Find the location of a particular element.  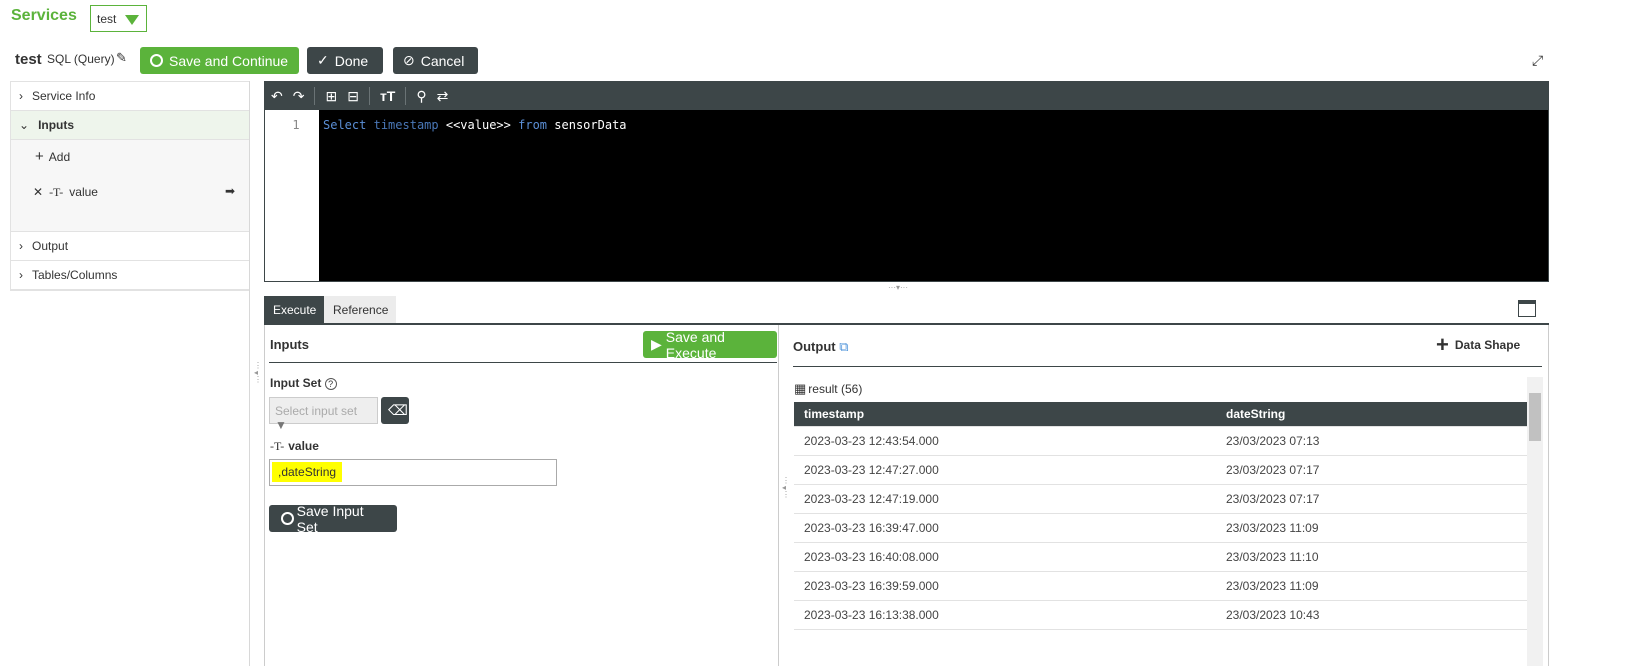

code-keyword: from is located at coordinates (533, 125).